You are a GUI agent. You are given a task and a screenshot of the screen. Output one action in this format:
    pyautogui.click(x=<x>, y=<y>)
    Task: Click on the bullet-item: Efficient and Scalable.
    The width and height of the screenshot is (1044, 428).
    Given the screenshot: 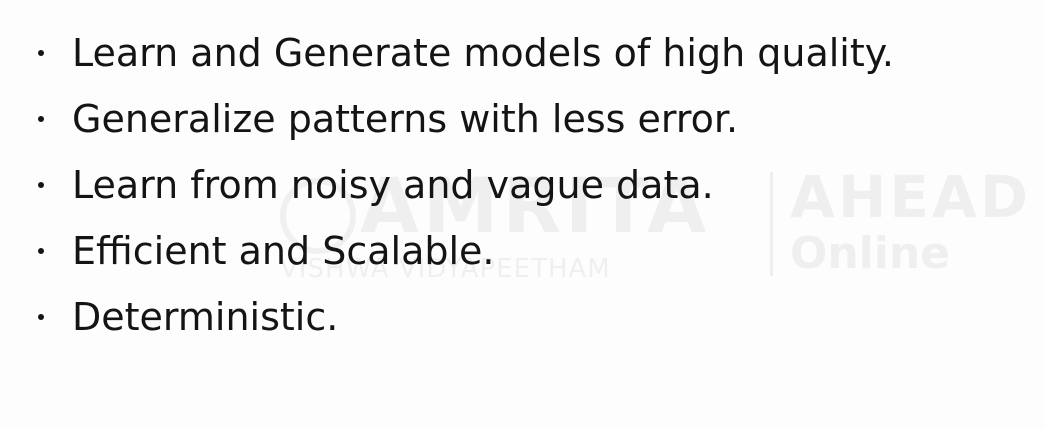 What is the action you would take?
    pyautogui.click(x=466, y=251)
    